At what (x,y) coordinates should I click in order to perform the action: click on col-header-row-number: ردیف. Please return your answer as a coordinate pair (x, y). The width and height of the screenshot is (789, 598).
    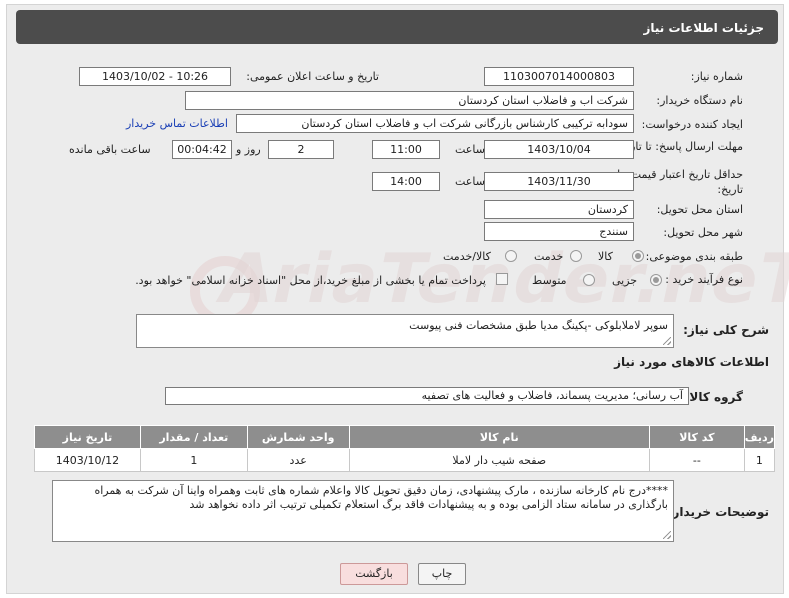
    Looking at the image, I should click on (759, 437).